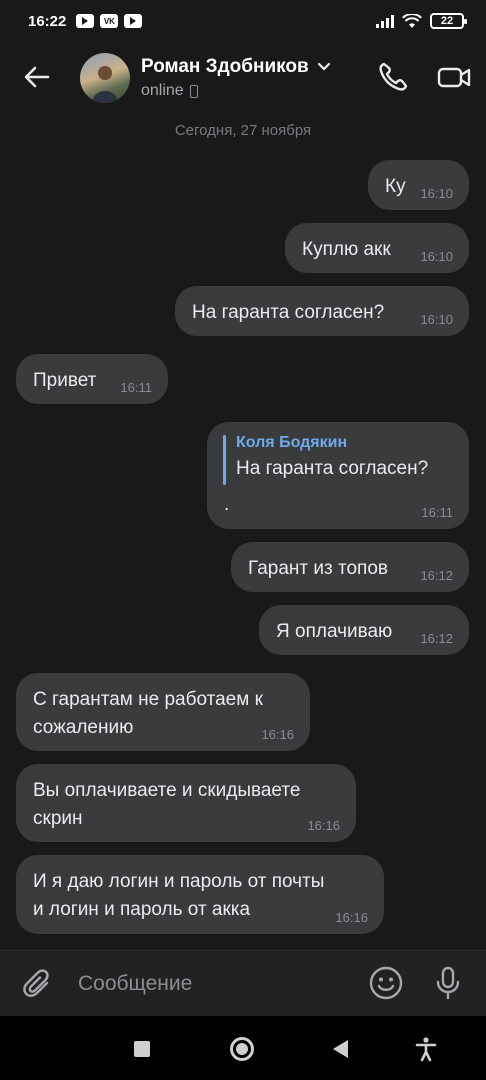  I want to click on avatar, so click(105, 78).